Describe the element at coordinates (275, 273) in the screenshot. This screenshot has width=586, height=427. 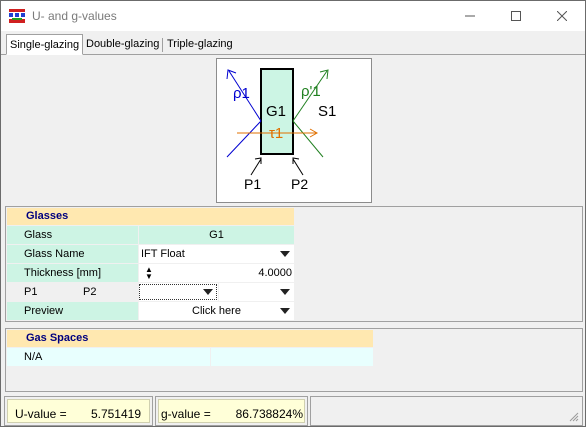
I see `thickness-value: 4.0000` at that location.